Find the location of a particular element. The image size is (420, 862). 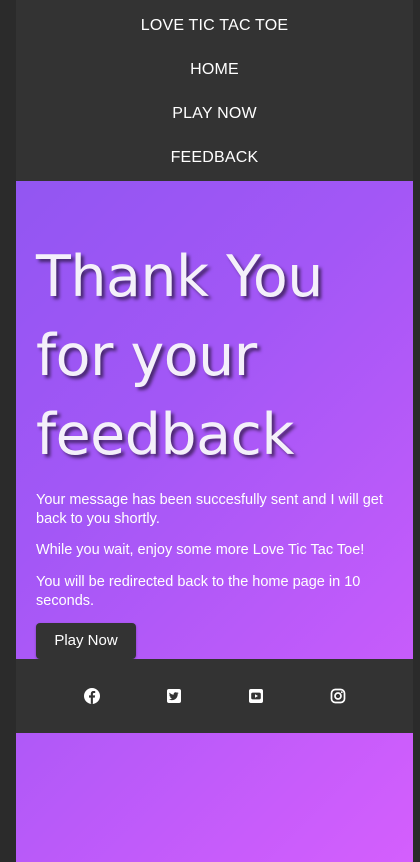

nav-item-play-now: PLAY NOW is located at coordinates (214, 114).